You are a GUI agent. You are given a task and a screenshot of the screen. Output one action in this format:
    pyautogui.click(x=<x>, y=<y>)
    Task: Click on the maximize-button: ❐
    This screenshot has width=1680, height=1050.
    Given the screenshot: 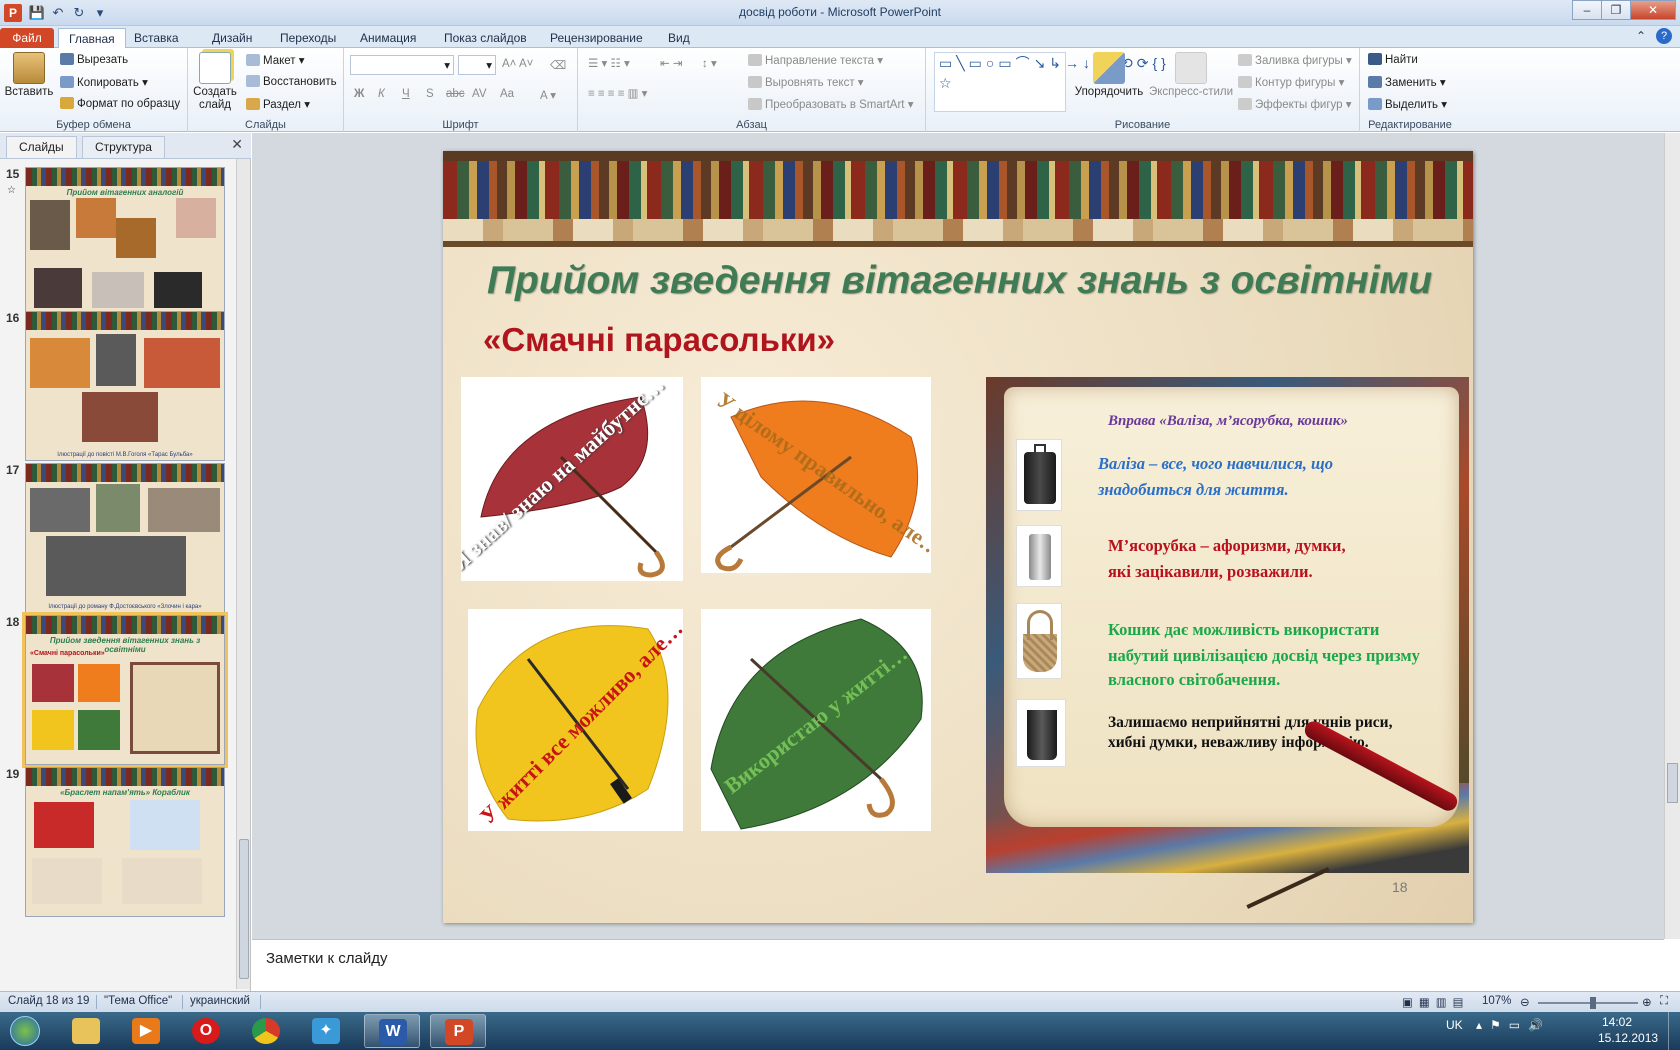 What is the action you would take?
    pyautogui.click(x=1616, y=10)
    